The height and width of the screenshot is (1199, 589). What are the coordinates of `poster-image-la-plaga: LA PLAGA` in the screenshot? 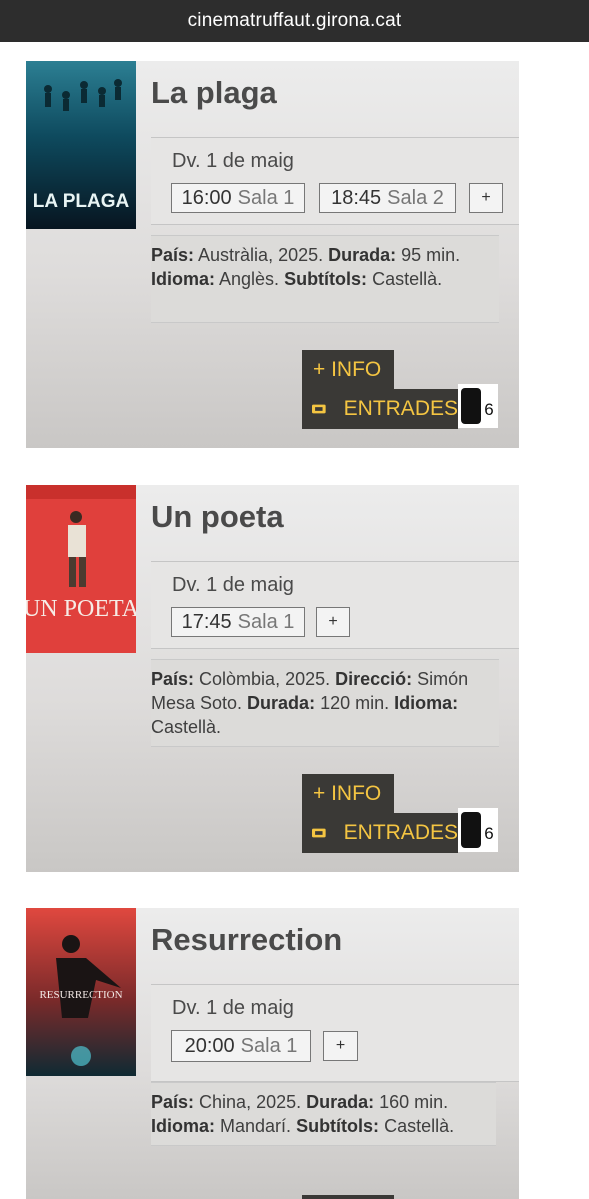 It's located at (81, 145).